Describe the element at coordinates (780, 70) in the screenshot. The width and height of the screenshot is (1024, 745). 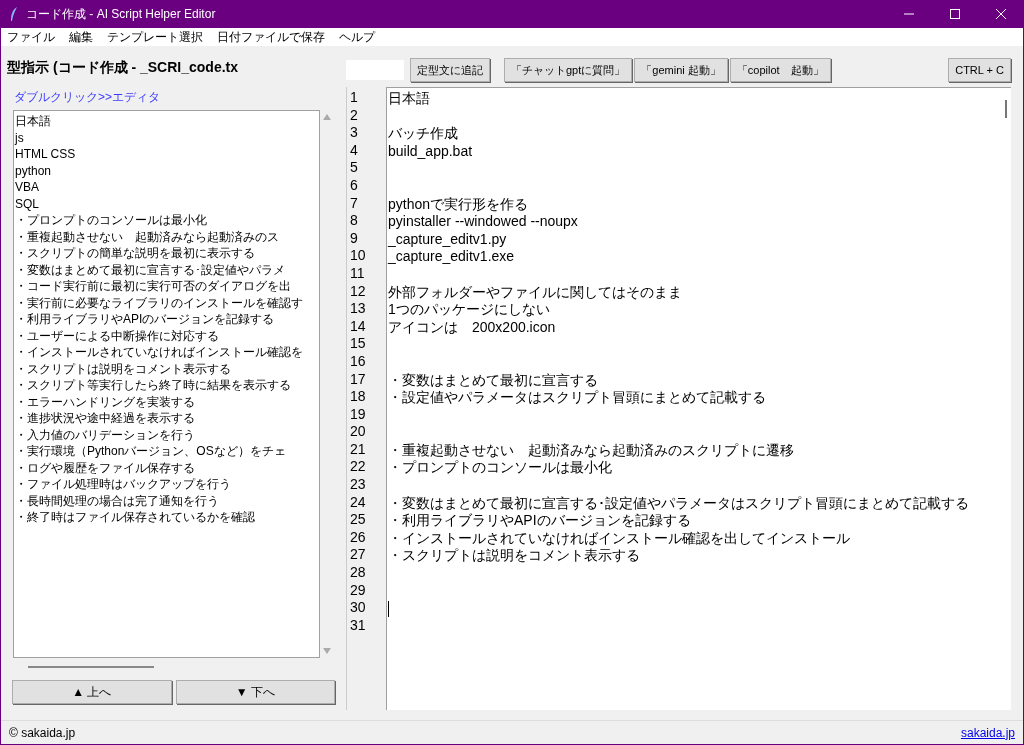
I see `launch-button: 「copilot 起動」` at that location.